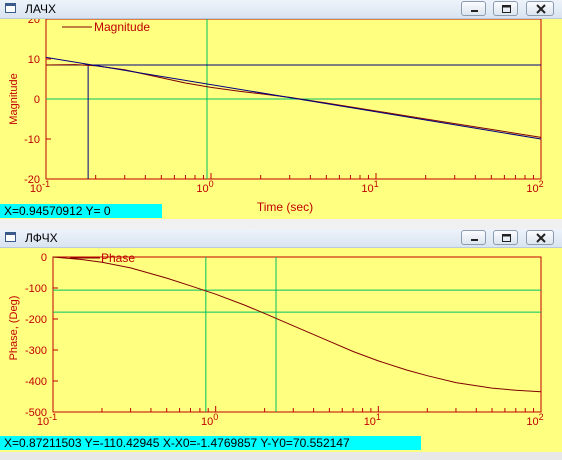  What do you see at coordinates (281, 9) in the screenshot?
I see `title-bar: ЛАЧХ` at bounding box center [281, 9].